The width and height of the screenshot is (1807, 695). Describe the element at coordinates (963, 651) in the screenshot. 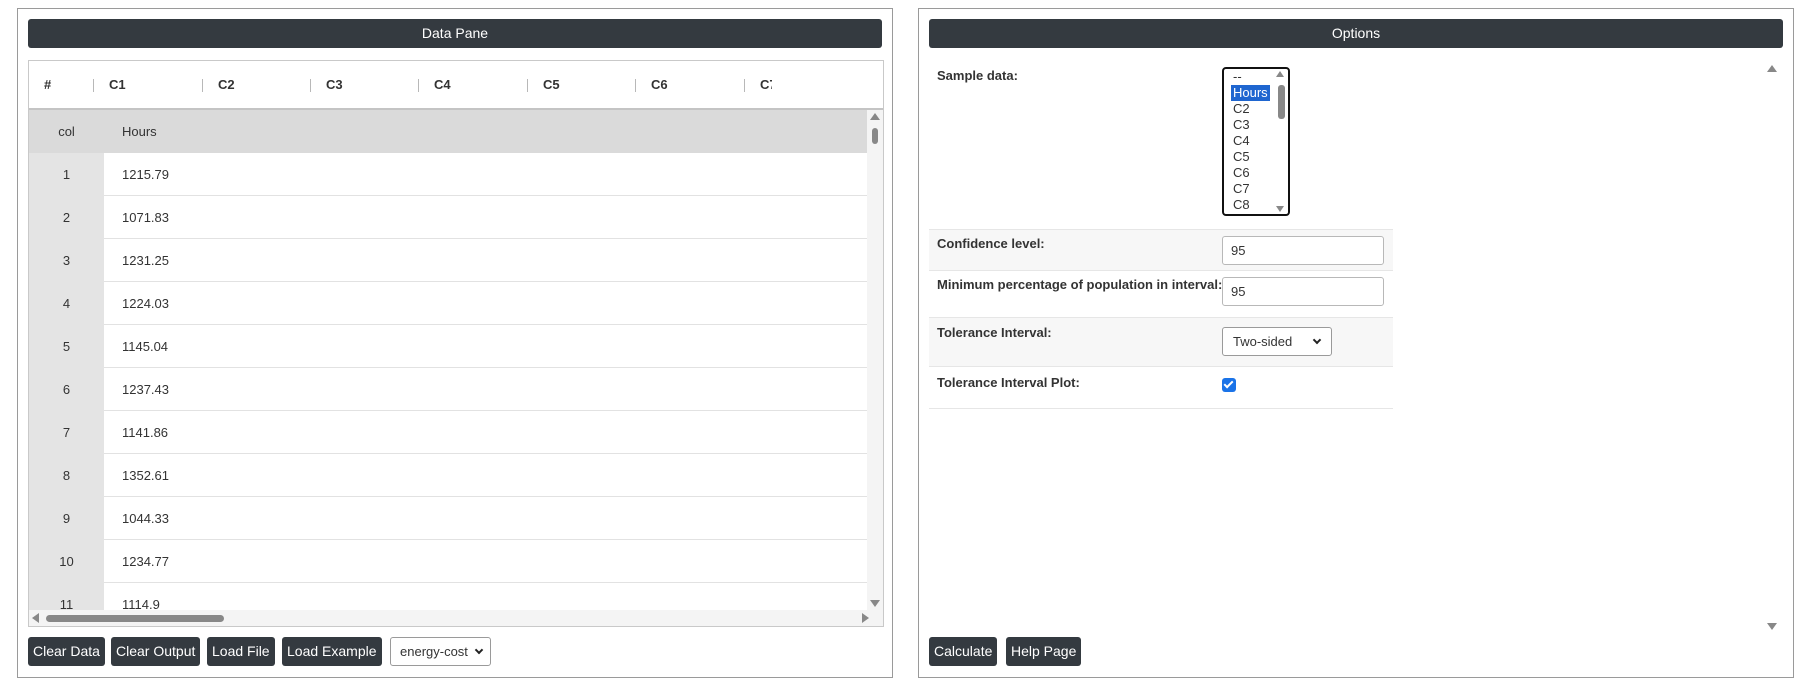

I see `calculate-button: Calculate` at that location.